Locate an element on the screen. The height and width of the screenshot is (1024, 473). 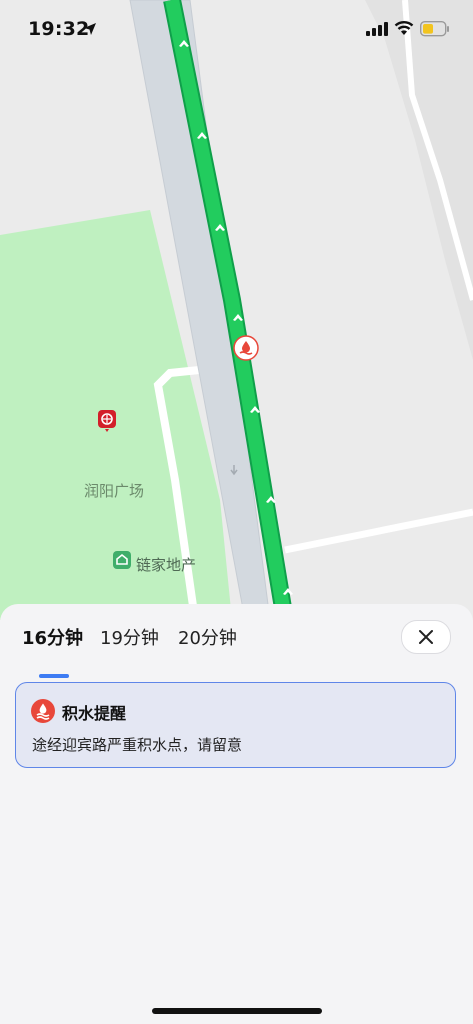
status-bar: 19:32 is located at coordinates (236, 30).